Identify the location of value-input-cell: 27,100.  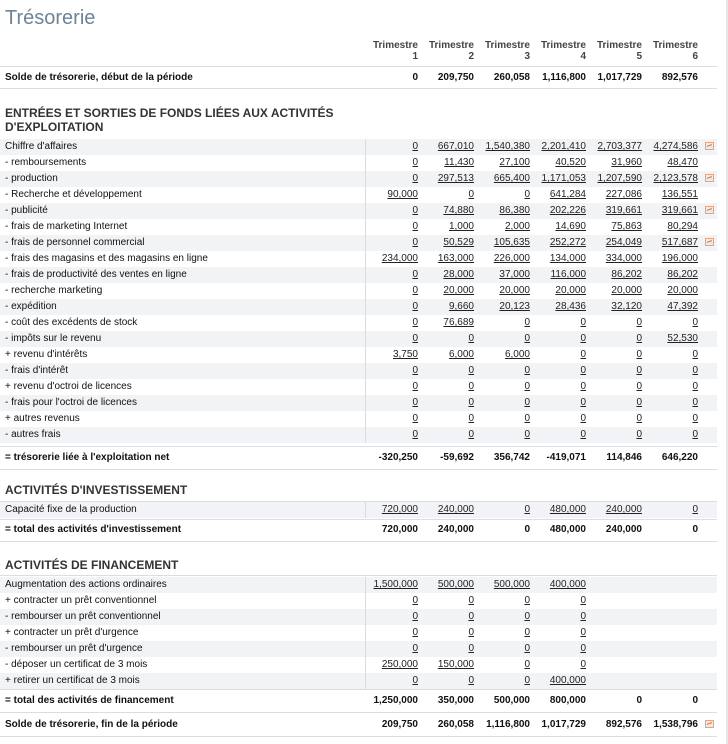
(504, 162).